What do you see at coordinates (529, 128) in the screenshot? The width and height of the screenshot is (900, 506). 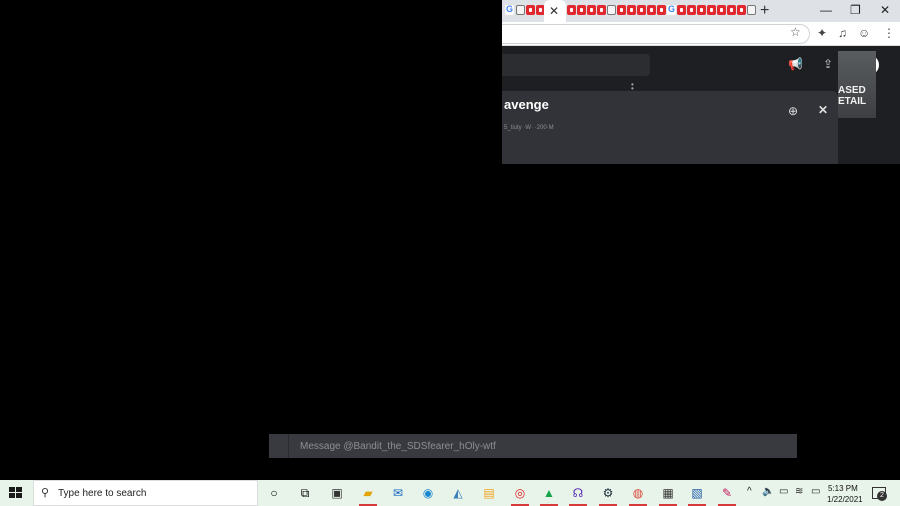 I see `popup-subtitle: 5_tiuty ·W· ·200·M` at bounding box center [529, 128].